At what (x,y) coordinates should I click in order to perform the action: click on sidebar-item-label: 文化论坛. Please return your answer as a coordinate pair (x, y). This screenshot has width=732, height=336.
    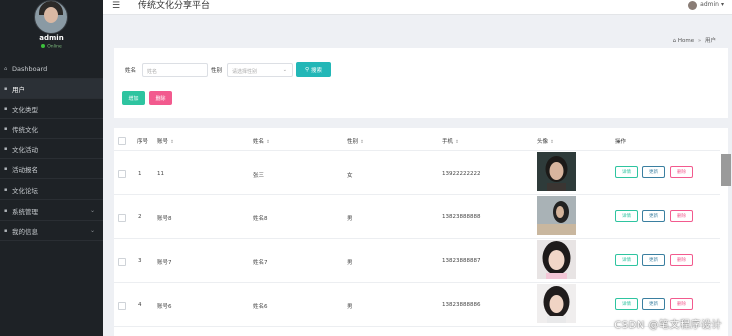
    Looking at the image, I should click on (25, 190).